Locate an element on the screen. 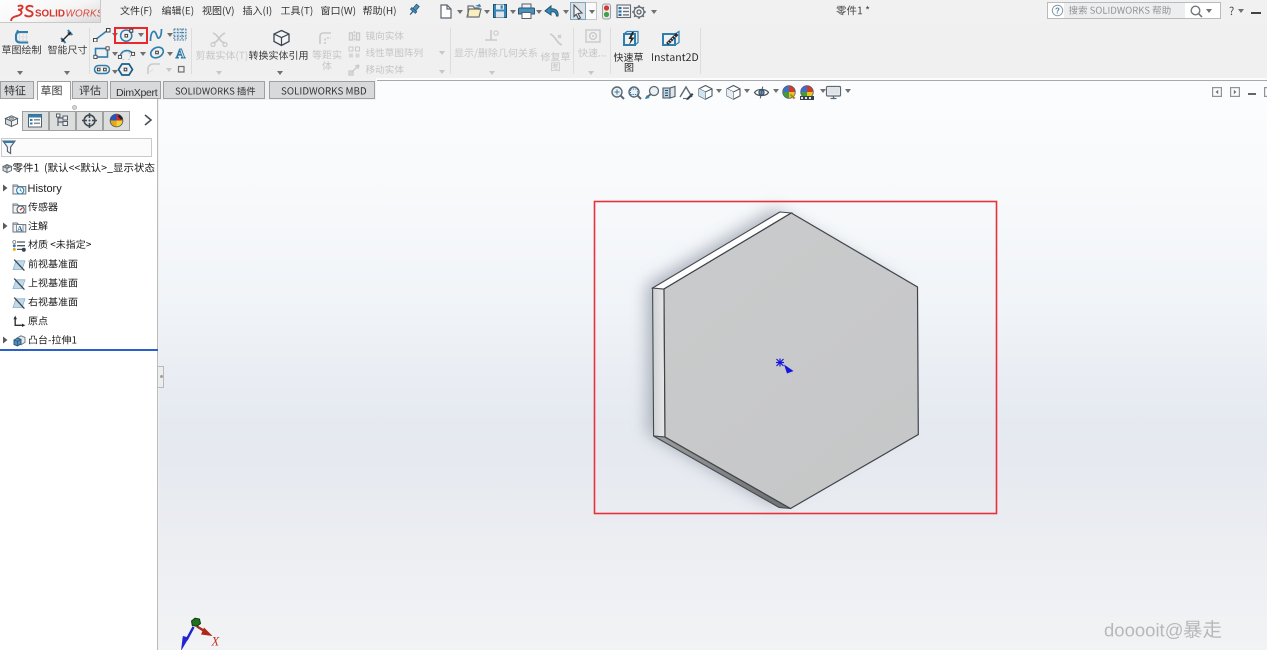 This screenshot has width=1267, height=650. svg-text: SOLID is located at coordinates (50, 14).